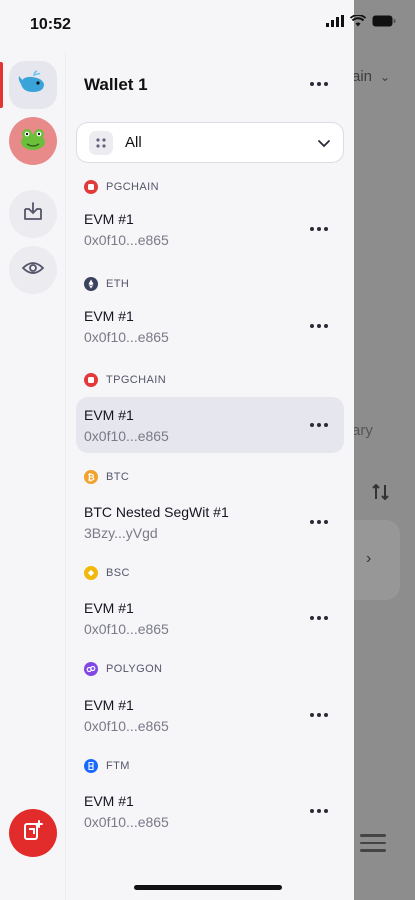  What do you see at coordinates (381, 494) in the screenshot?
I see `background-sort-icon` at bounding box center [381, 494].